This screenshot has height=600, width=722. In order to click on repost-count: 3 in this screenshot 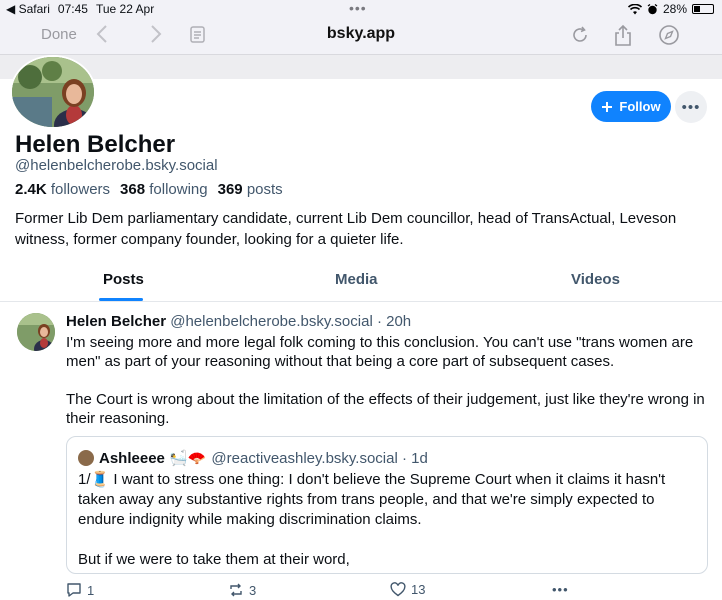, I will do `click(253, 590)`.